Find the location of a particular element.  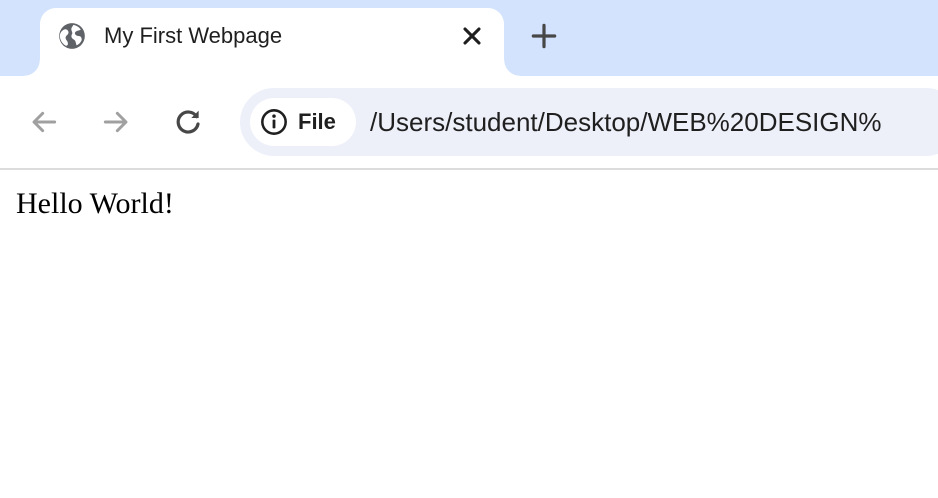

tab-title: My First Webpage is located at coordinates (193, 35).